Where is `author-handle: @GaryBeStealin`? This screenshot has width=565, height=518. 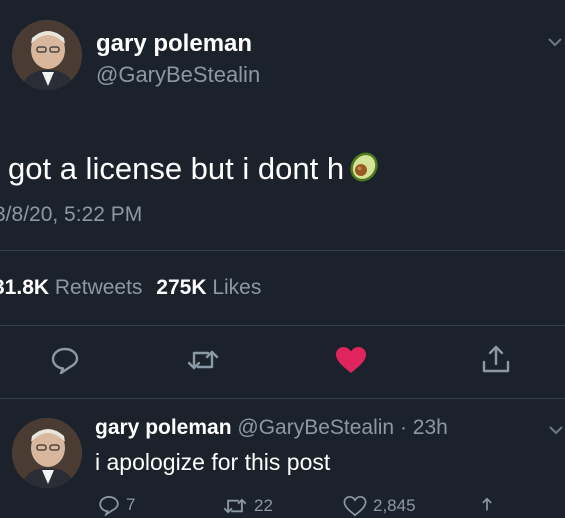 author-handle: @GaryBeStealin is located at coordinates (178, 75).